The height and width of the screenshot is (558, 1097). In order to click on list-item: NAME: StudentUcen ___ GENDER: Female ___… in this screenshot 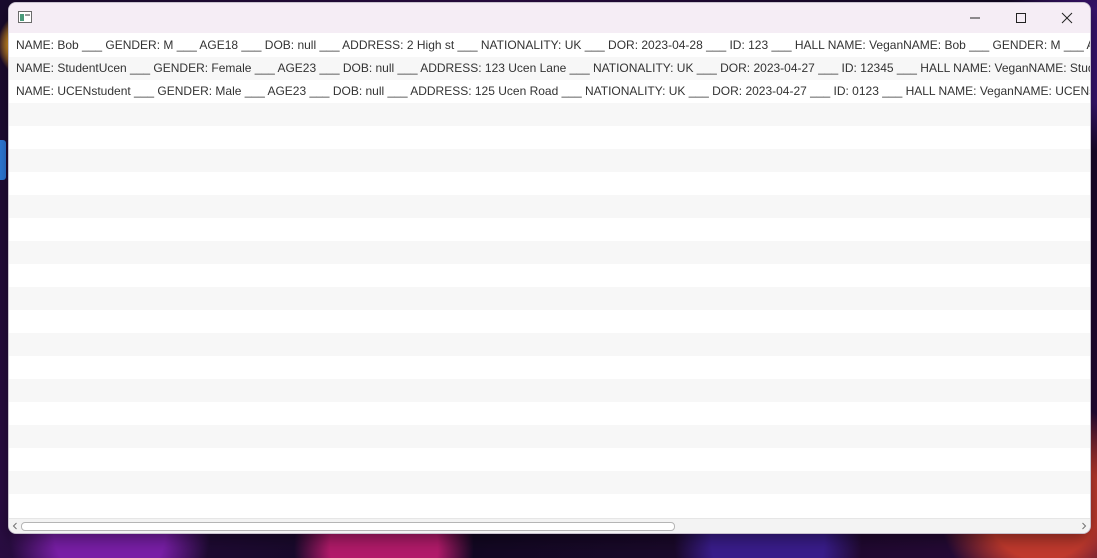, I will do `click(549, 68)`.